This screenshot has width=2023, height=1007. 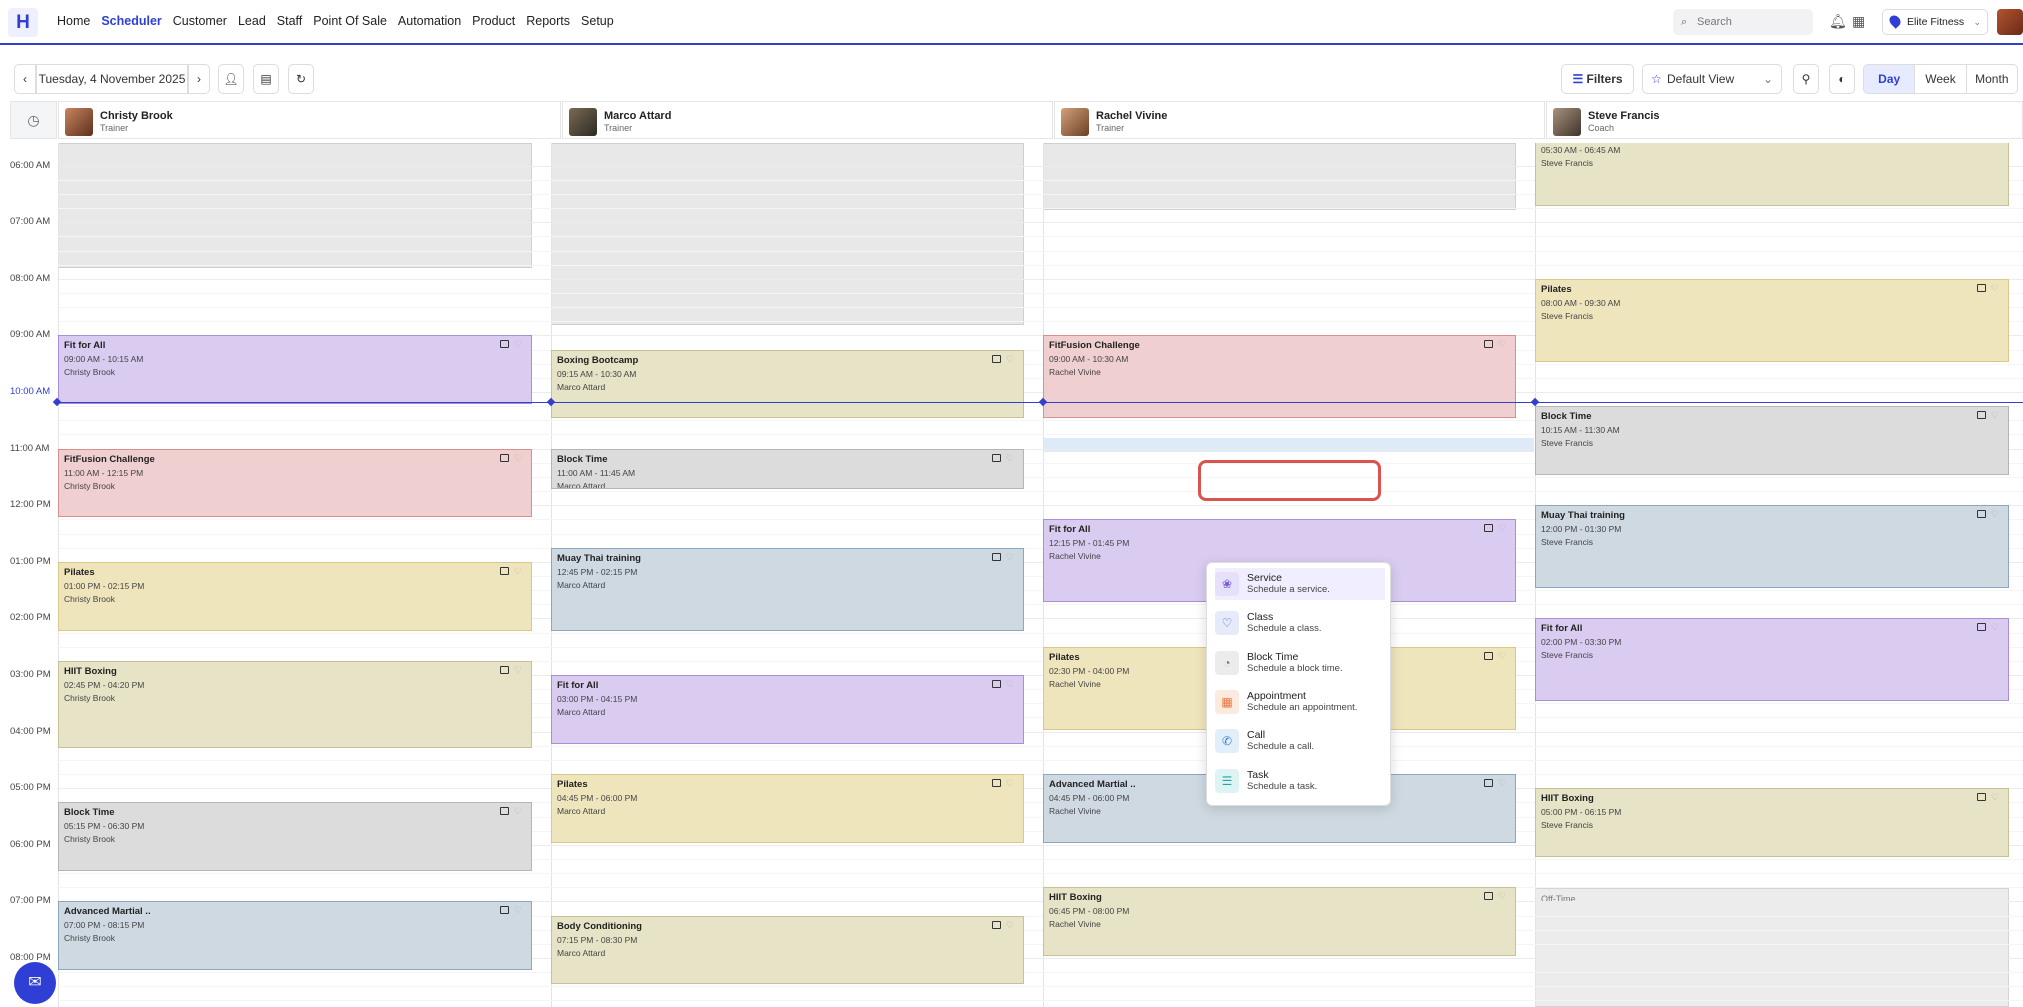 What do you see at coordinates (1567, 542) in the screenshot?
I see `event-staff: Steve Francis` at bounding box center [1567, 542].